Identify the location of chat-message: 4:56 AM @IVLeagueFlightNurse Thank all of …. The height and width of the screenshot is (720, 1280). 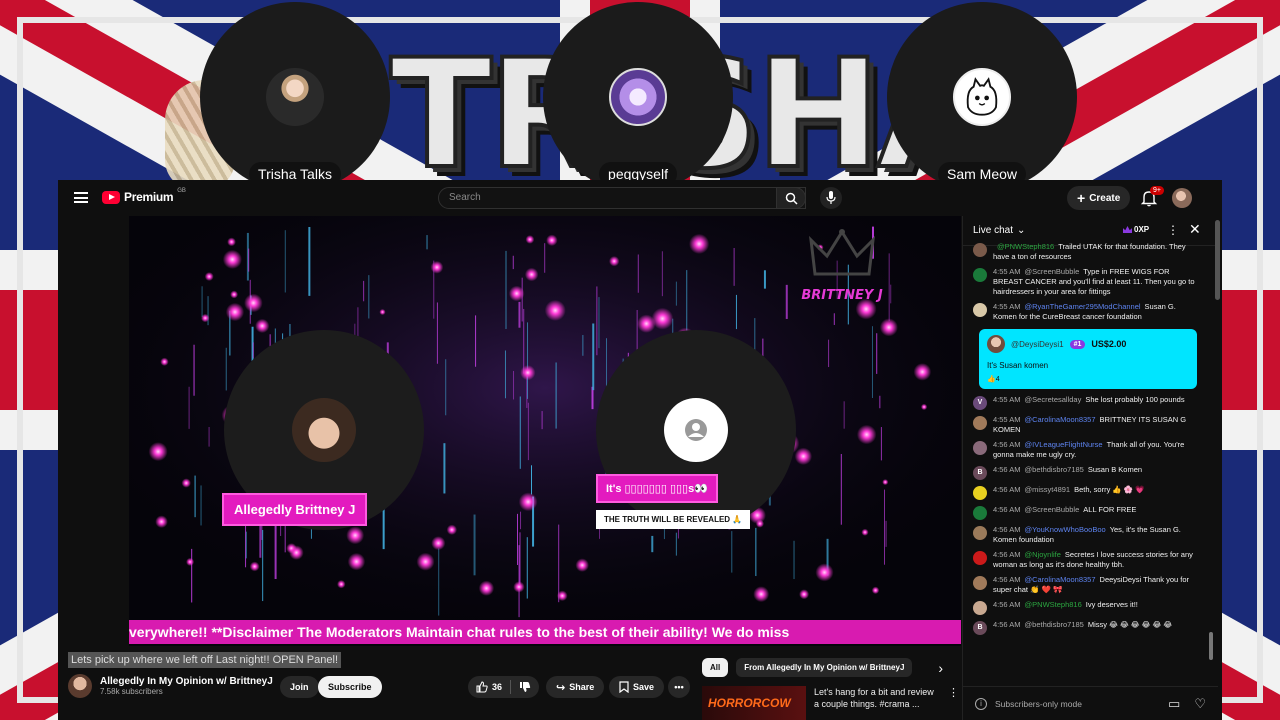
(1085, 450).